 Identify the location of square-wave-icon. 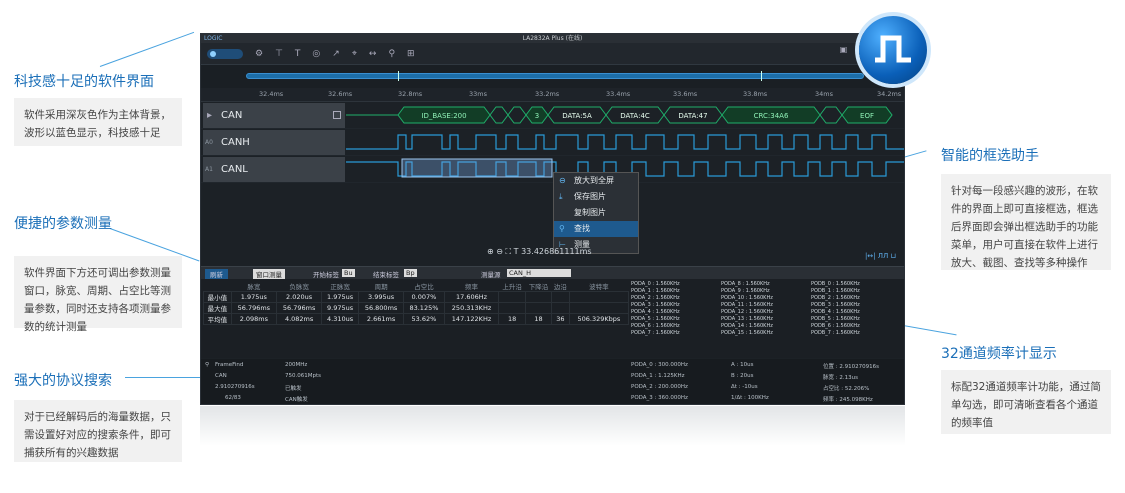
(893, 49).